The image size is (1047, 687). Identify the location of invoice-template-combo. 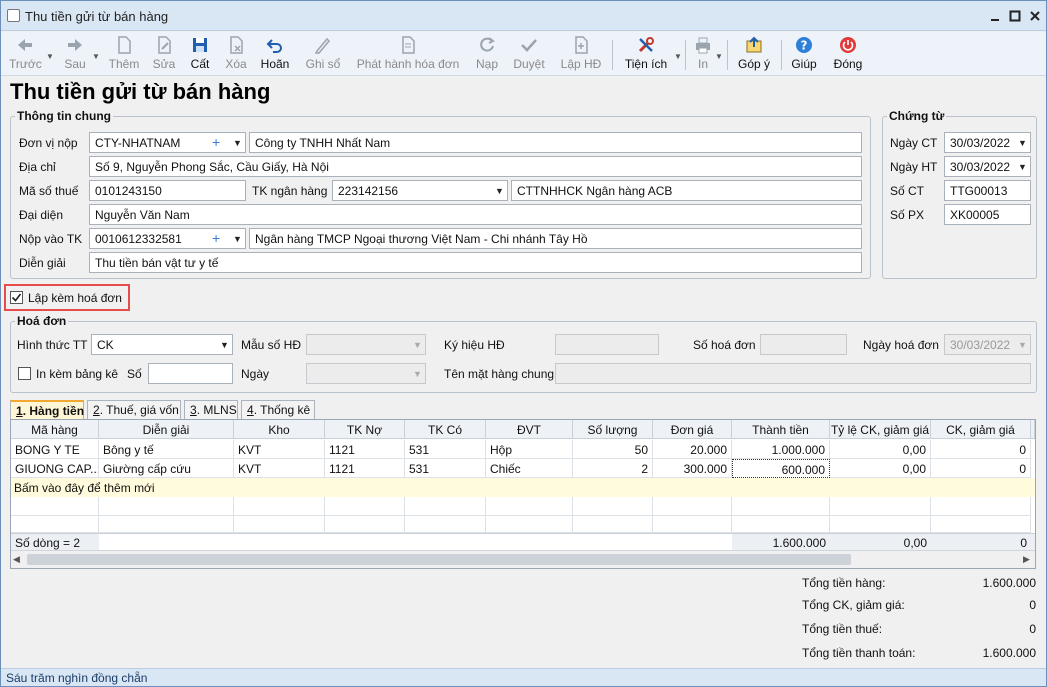
(366, 344).